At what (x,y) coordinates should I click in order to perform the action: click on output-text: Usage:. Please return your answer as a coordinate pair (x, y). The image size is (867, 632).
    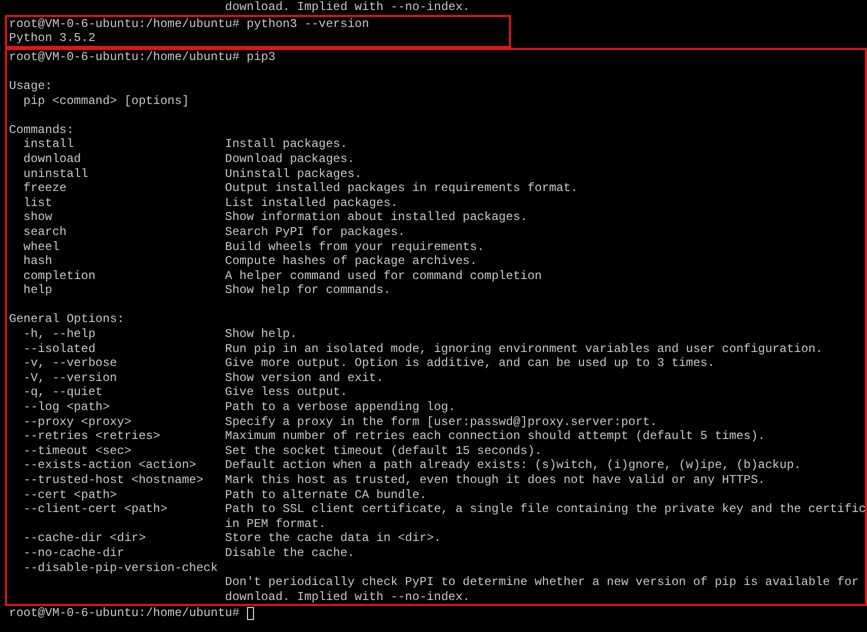
    Looking at the image, I should click on (30, 86).